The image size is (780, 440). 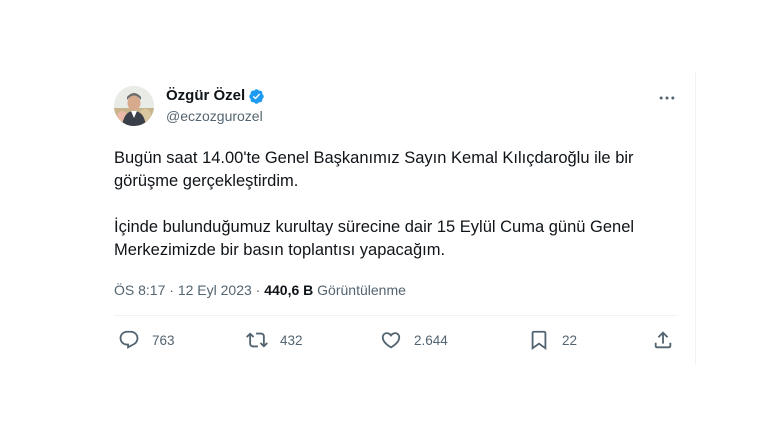 What do you see at coordinates (139, 290) in the screenshot?
I see `tweet-time: ÖS 8:17` at bounding box center [139, 290].